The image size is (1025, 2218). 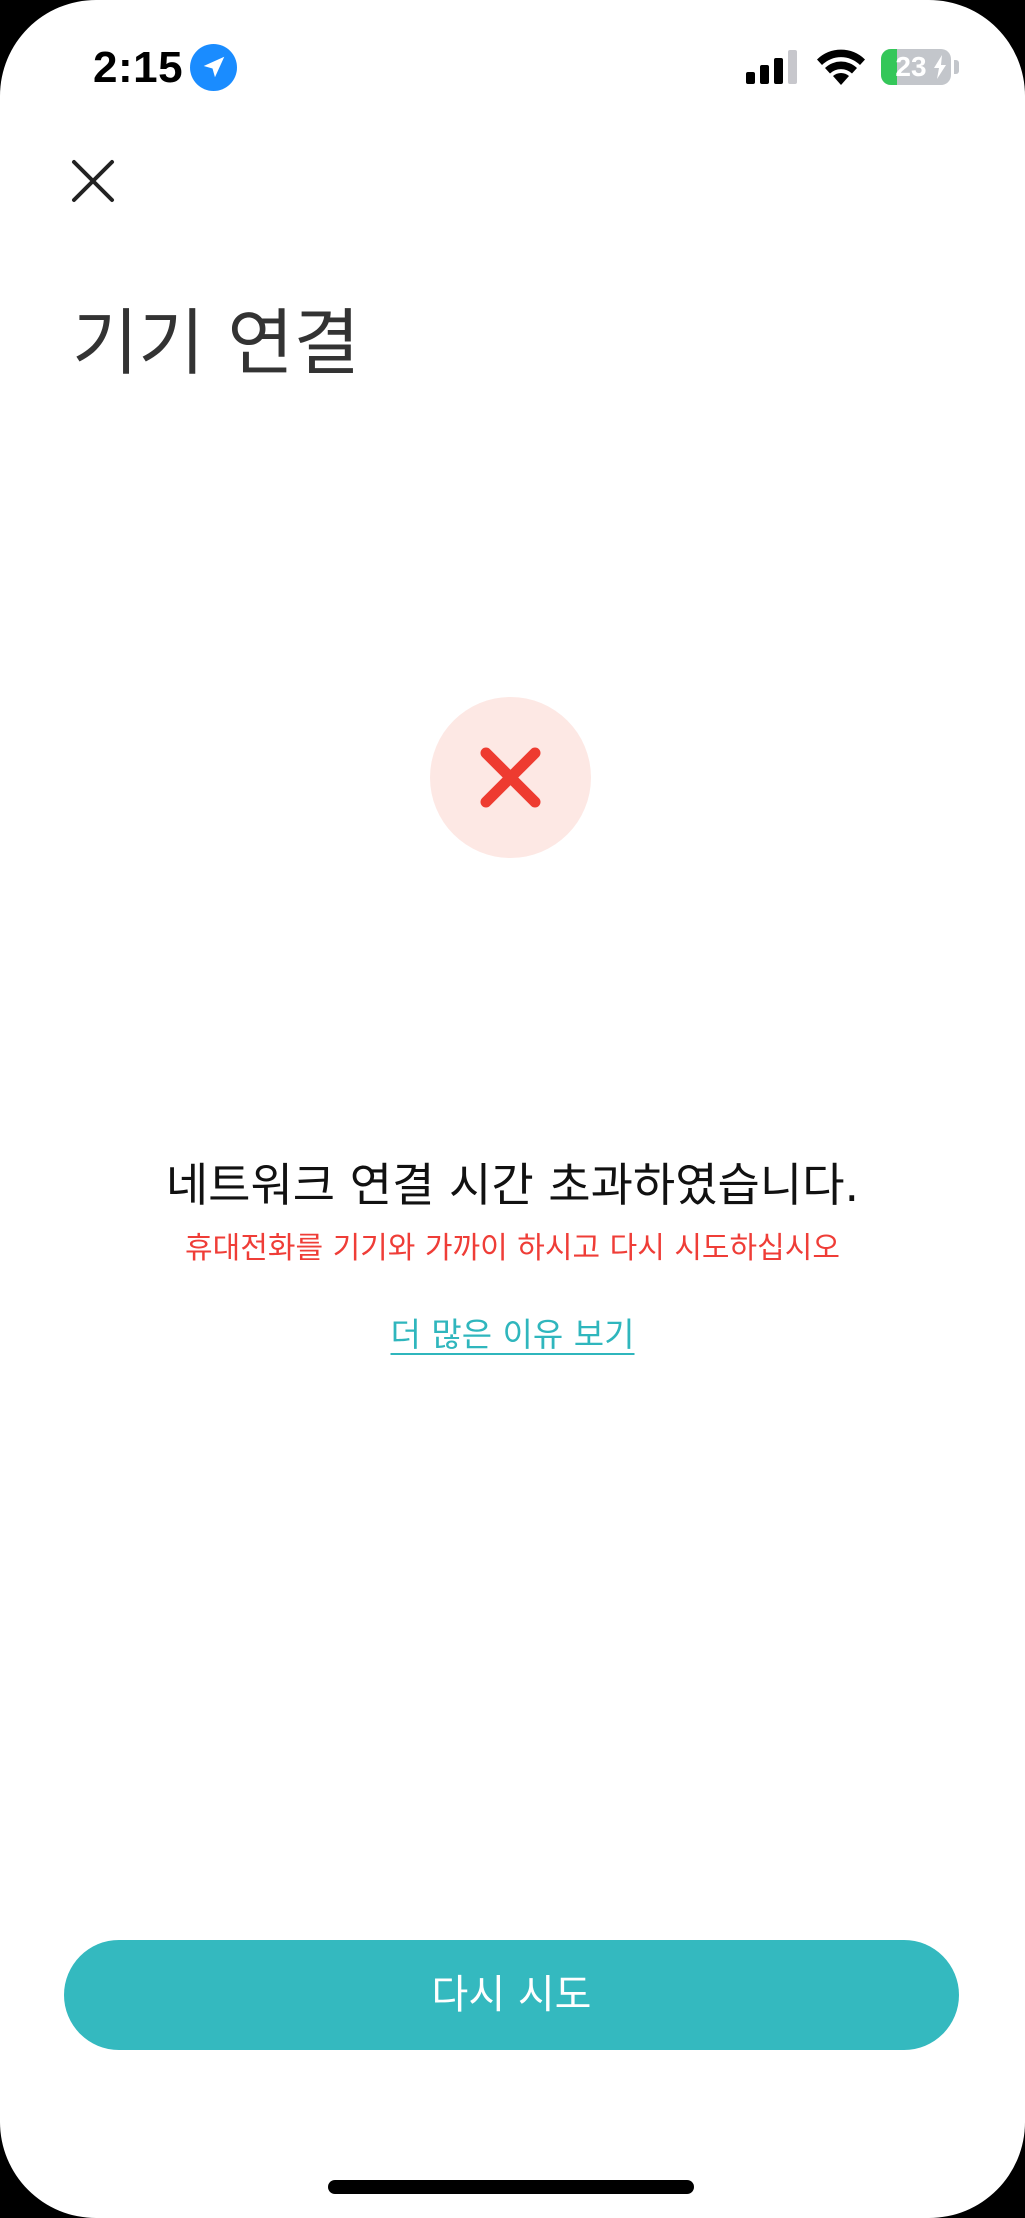 What do you see at coordinates (512, 1185) in the screenshot?
I see `error-title: 네트워크 연결 시간 초과하였습니다.` at bounding box center [512, 1185].